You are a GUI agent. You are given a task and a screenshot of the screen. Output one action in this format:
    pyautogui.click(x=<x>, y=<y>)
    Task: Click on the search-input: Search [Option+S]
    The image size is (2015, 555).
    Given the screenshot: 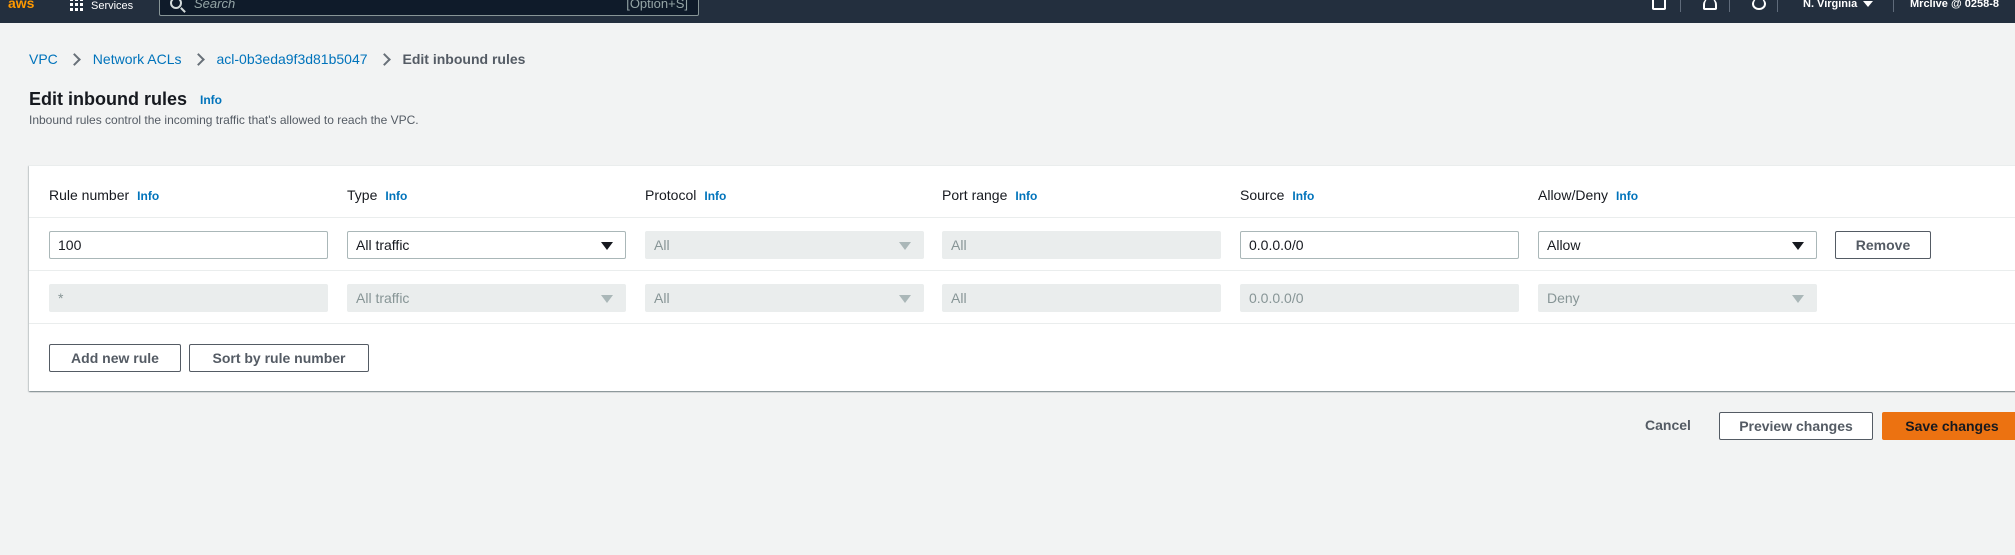 What is the action you would take?
    pyautogui.click(x=429, y=8)
    